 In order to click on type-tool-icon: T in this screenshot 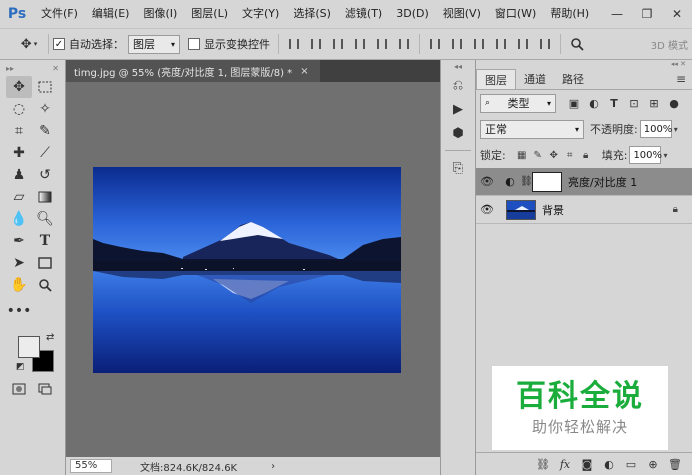, I will do `click(45, 241)`.